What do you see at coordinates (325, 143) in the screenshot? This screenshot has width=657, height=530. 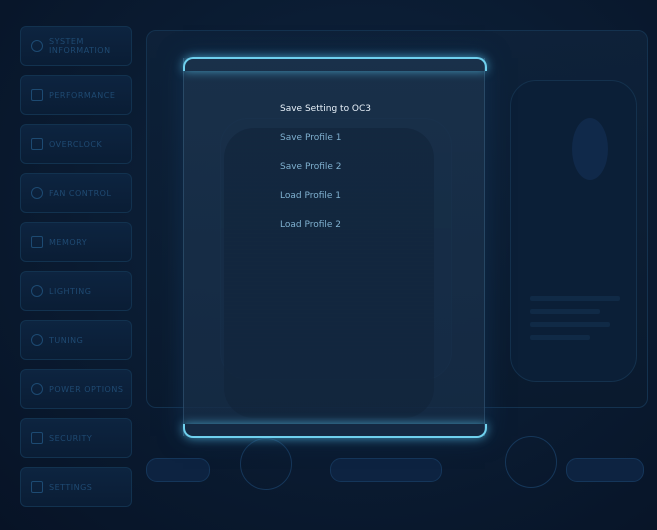 I see `menu-item-save-profile-1: Save Profile 1` at bounding box center [325, 143].